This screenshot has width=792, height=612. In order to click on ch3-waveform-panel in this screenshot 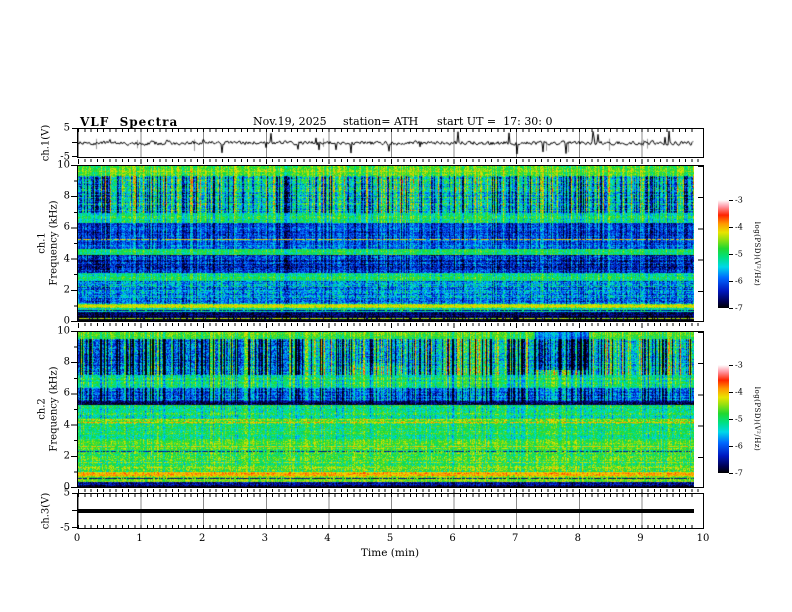, I will do `click(390, 511)`.